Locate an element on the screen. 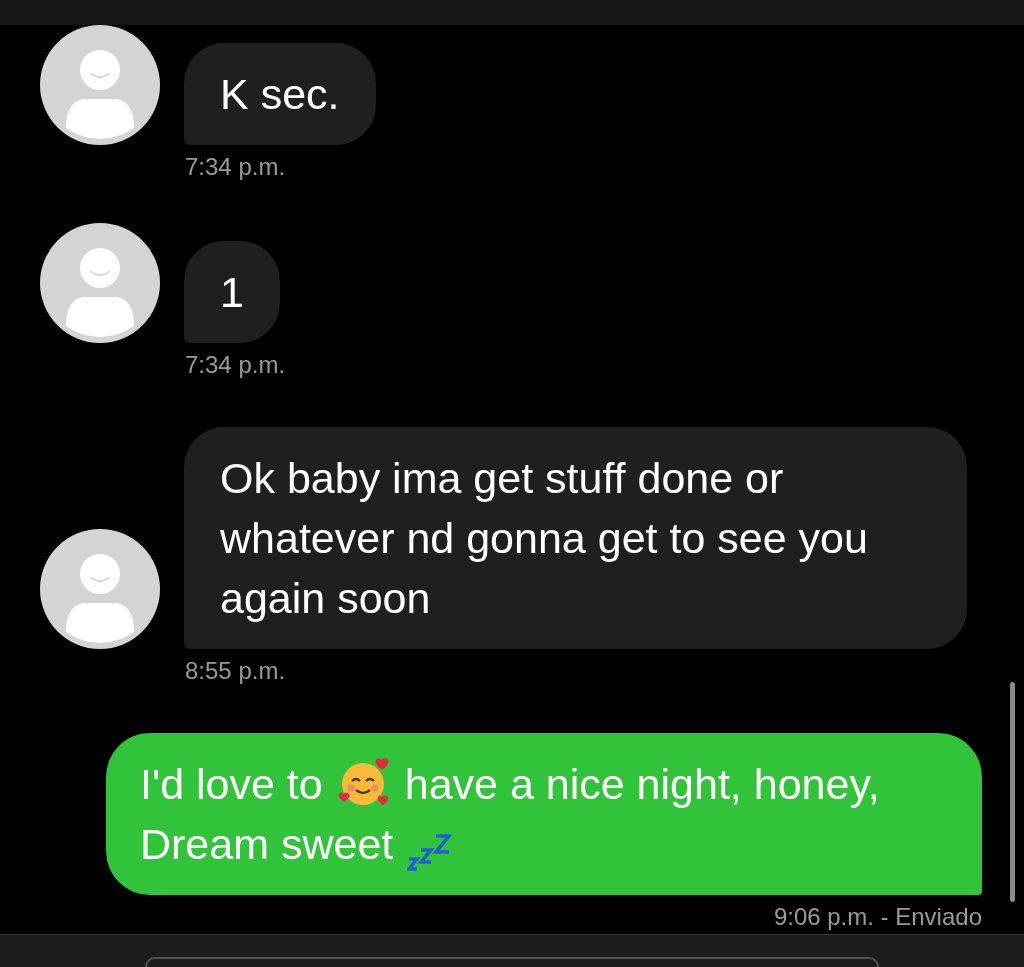  sent-message-bubble: I'd love to have a nice night, honey, Dream sweet is located at coordinates (544, 814).